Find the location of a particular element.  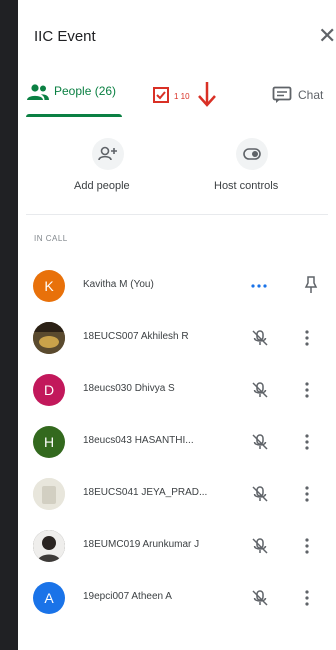

participant-row: 18EUCS007 Akhilesh R is located at coordinates (177, 338).